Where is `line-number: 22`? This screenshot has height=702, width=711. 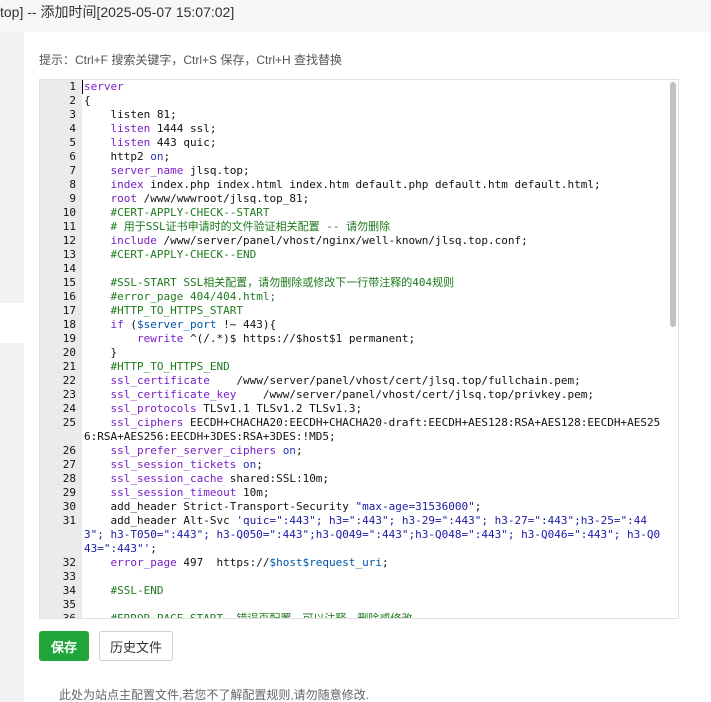
line-number: 22 is located at coordinates (69, 380).